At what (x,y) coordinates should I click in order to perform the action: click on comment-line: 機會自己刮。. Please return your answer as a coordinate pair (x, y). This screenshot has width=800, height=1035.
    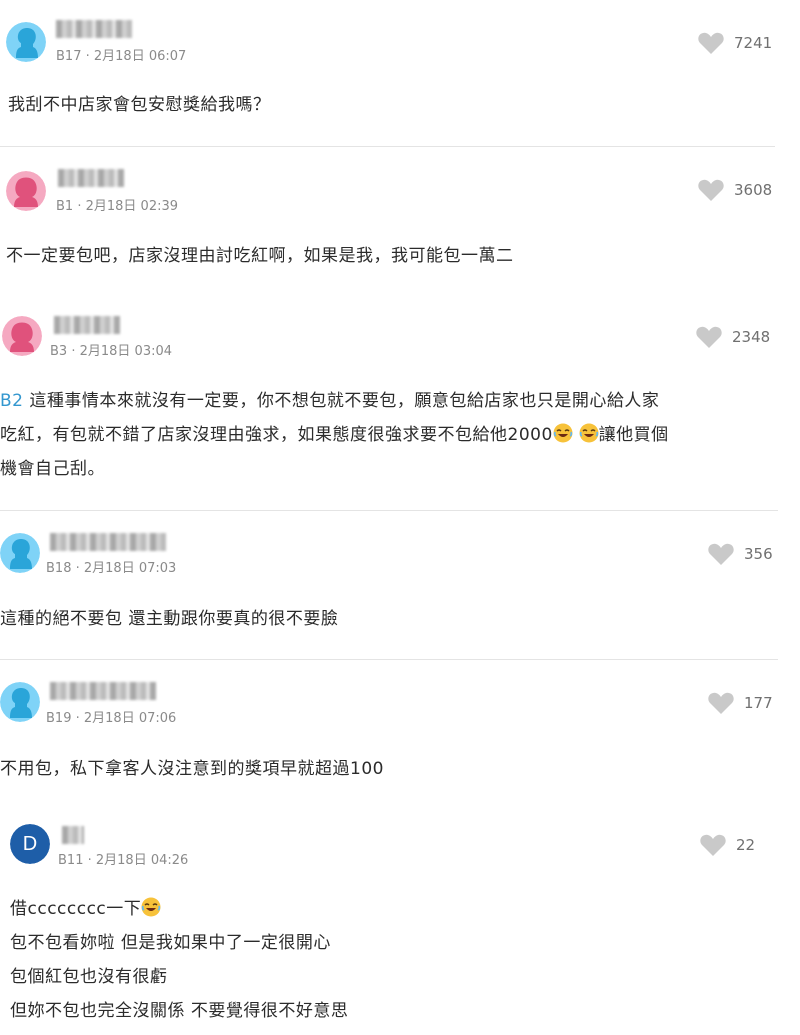
    Looking at the image, I should click on (52, 469).